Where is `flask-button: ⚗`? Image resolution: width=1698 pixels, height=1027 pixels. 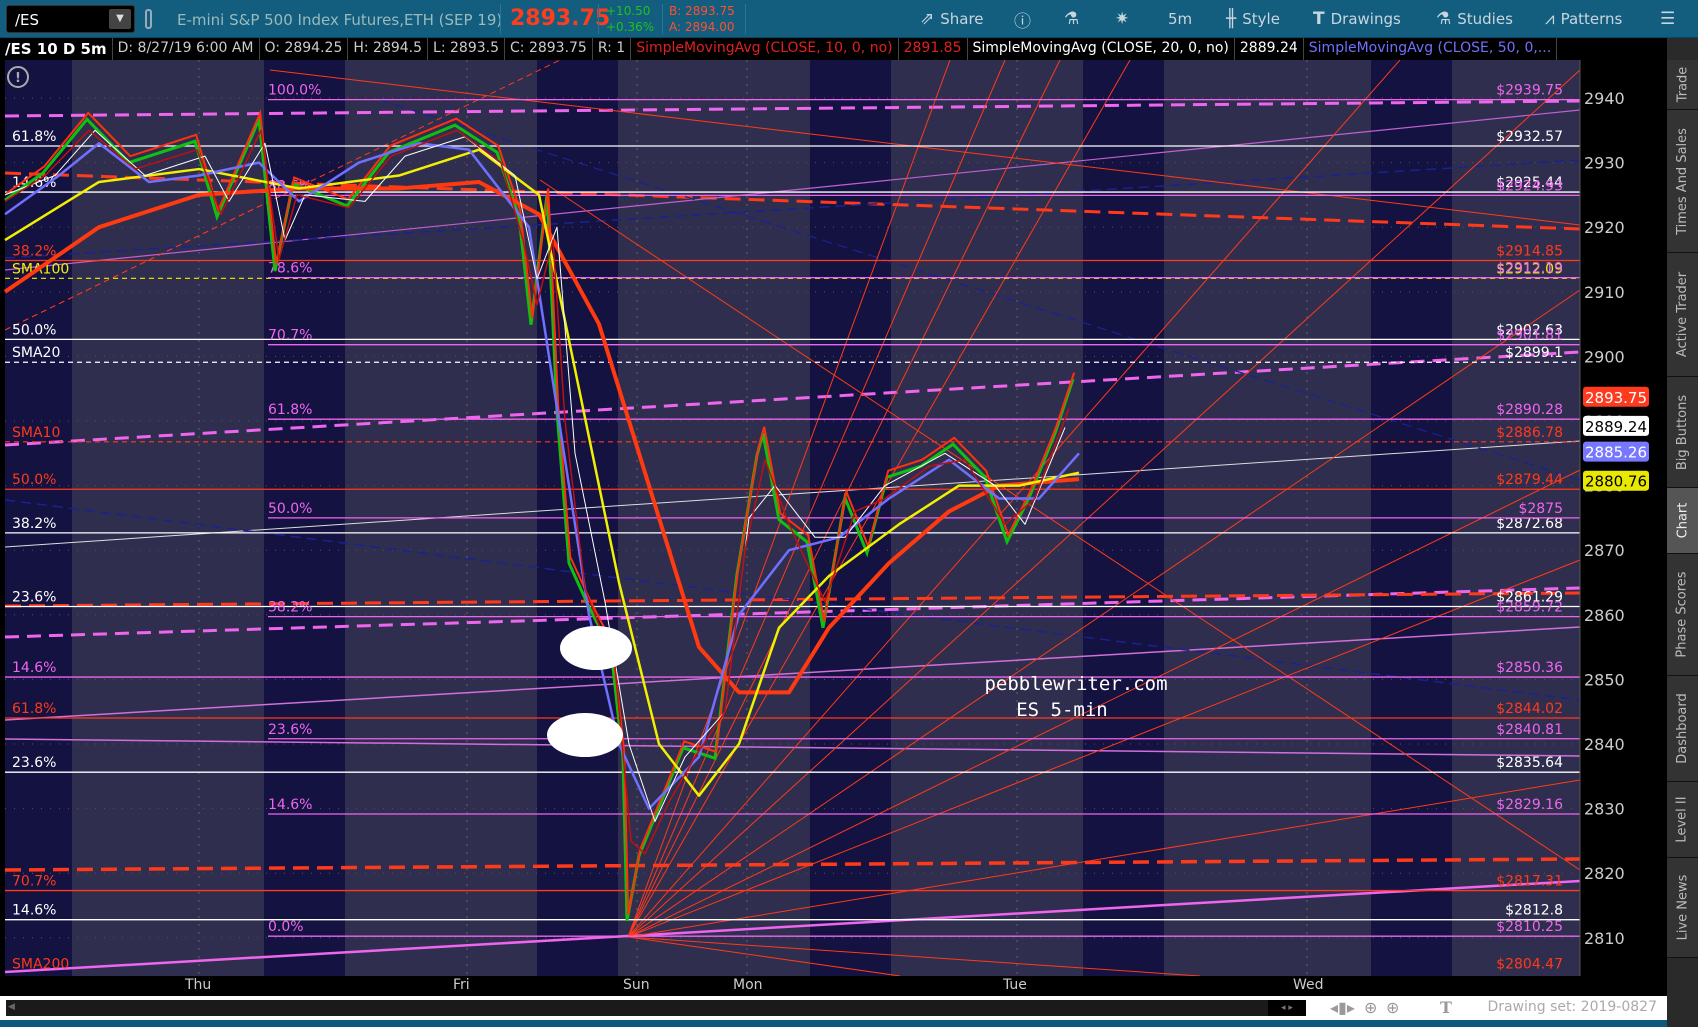
flask-button: ⚗ is located at coordinates (1071, 19).